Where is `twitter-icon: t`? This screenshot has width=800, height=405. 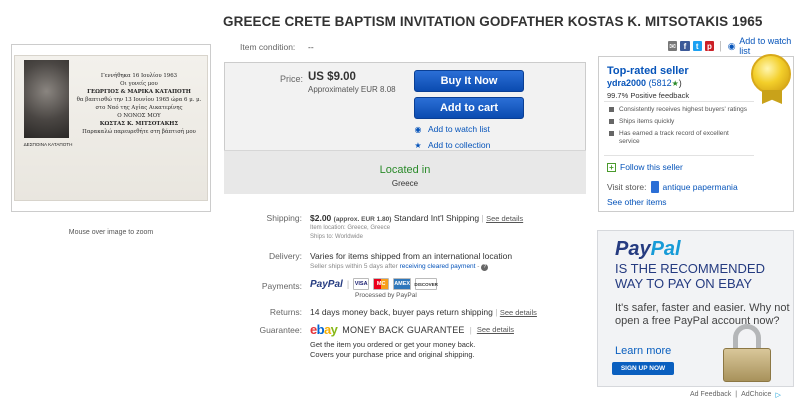
twitter-icon: t is located at coordinates (697, 46).